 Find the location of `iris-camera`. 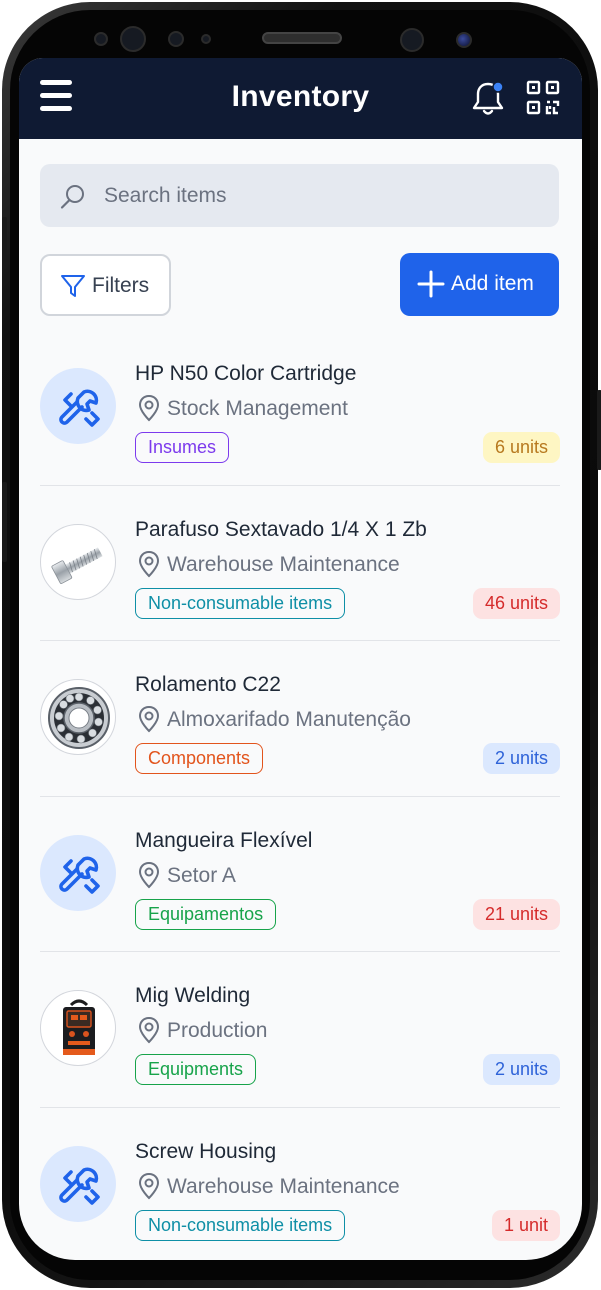

iris-camera is located at coordinates (412, 40).